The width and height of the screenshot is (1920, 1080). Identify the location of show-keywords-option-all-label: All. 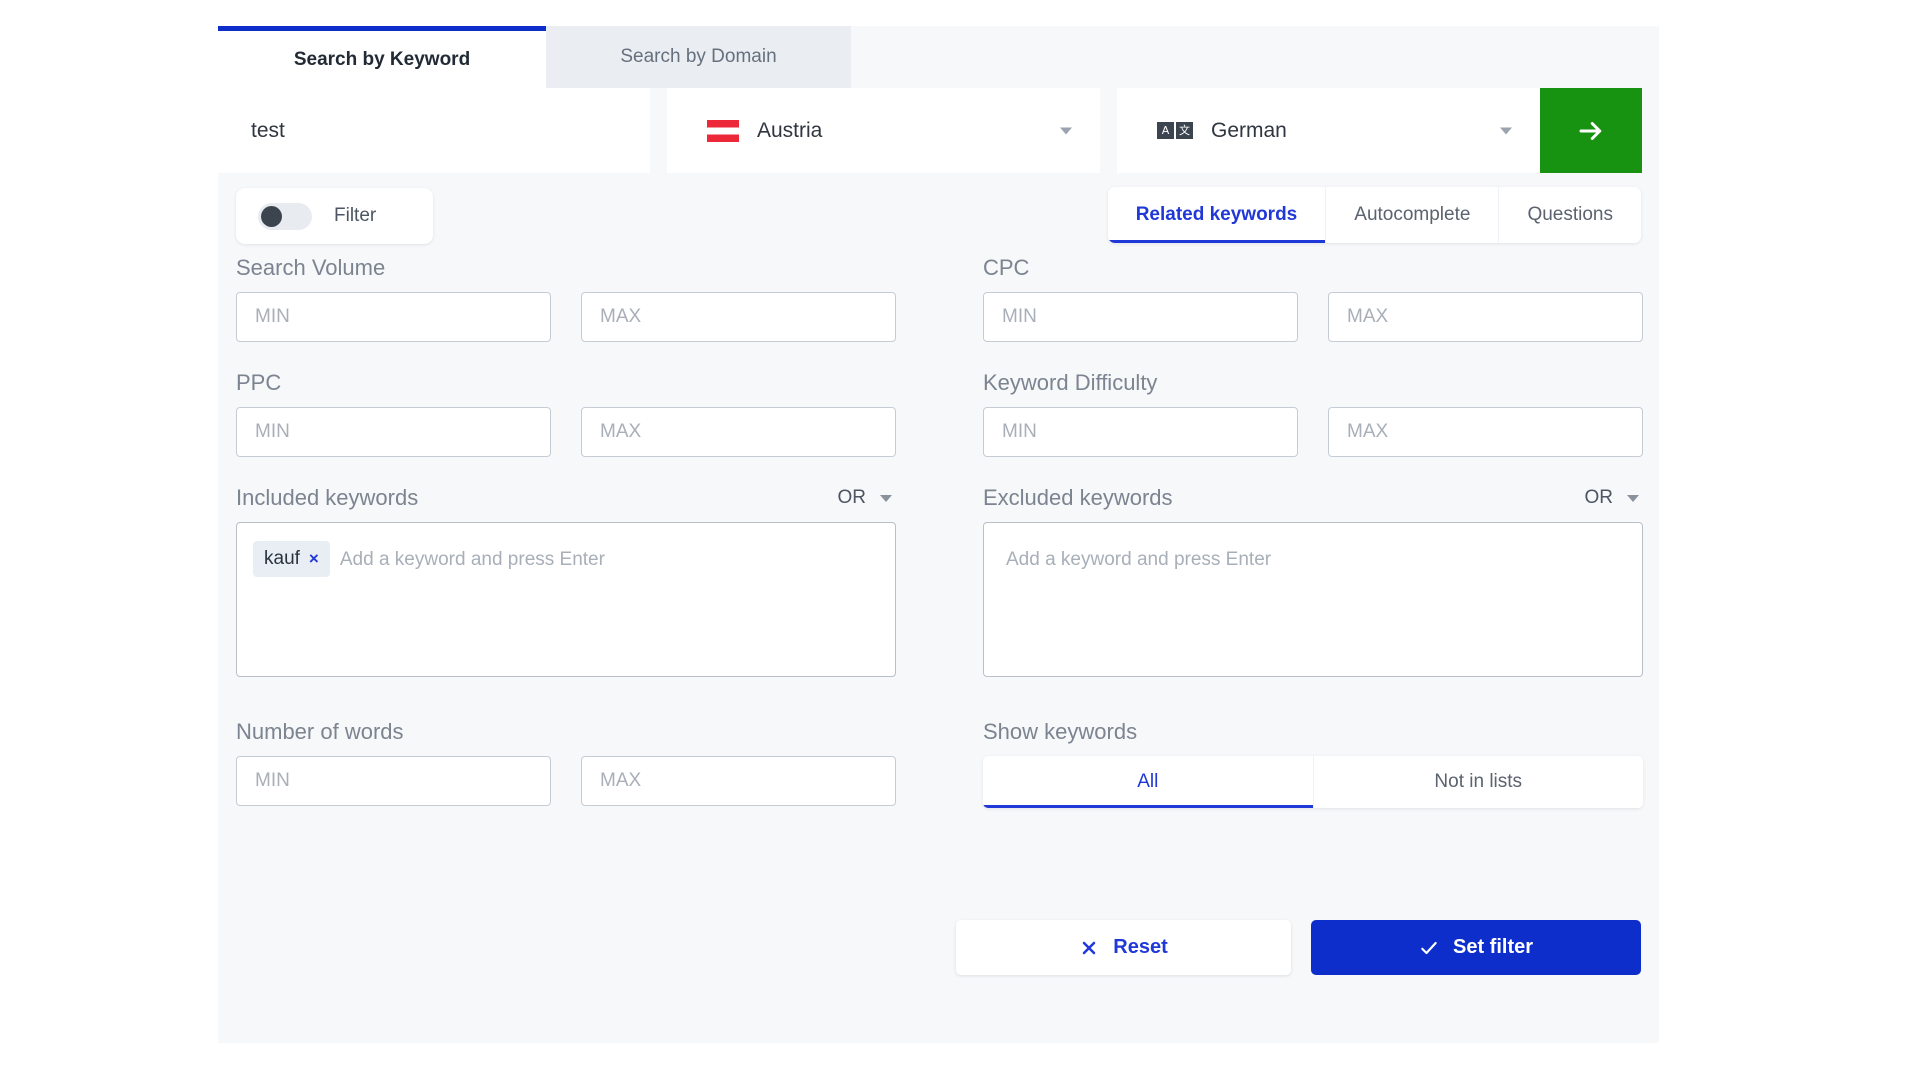
(1148, 781).